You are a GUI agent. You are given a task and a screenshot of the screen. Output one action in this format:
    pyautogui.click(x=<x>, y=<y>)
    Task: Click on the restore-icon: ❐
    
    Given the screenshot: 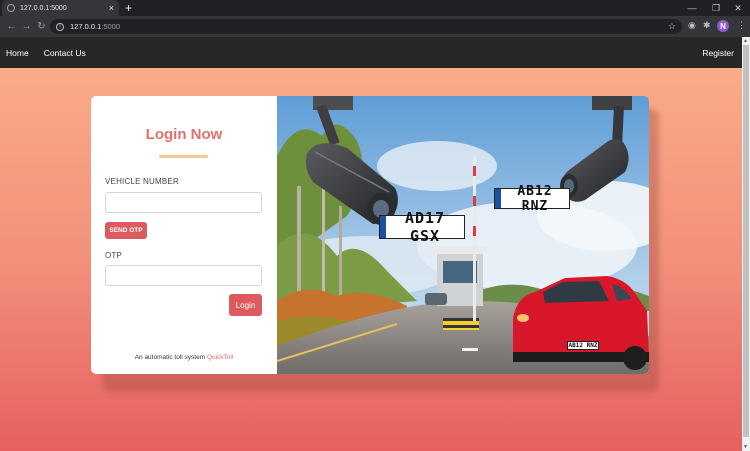 What is the action you would take?
    pyautogui.click(x=716, y=8)
    